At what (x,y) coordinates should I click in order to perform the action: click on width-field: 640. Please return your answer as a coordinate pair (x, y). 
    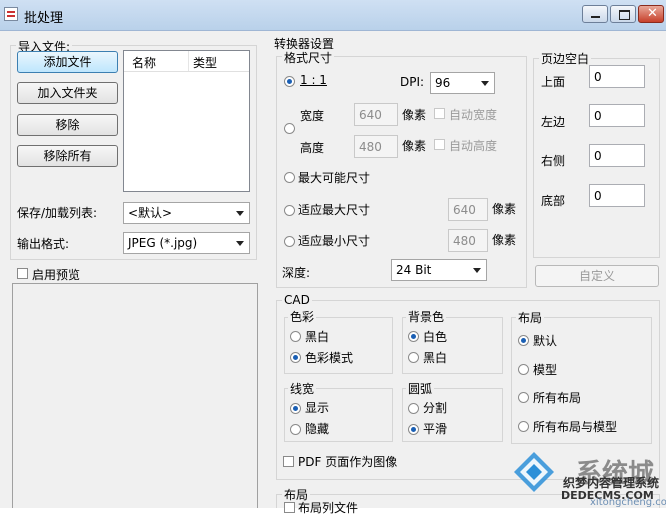
    Looking at the image, I should click on (376, 114).